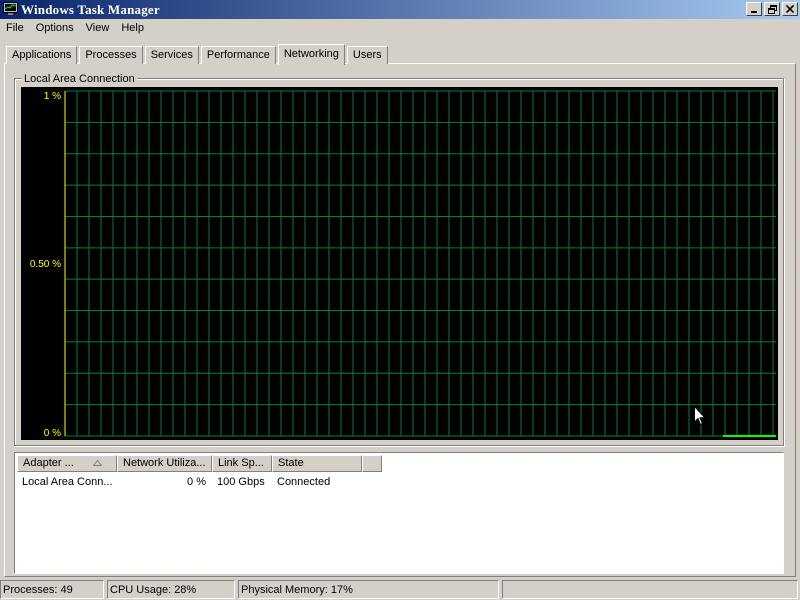 The width and height of the screenshot is (800, 600). Describe the element at coordinates (650, 589) in the screenshot. I see `status-empty-pane` at that location.